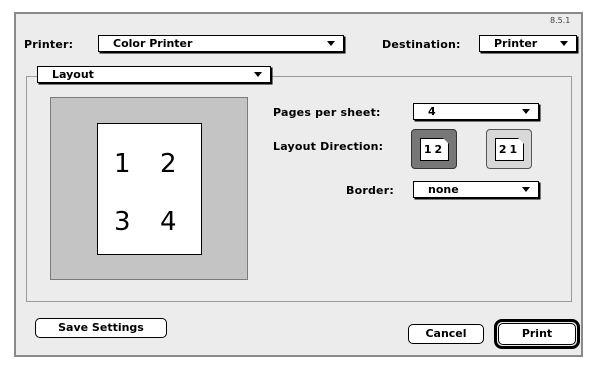 The height and width of the screenshot is (366, 598). Describe the element at coordinates (421, 44) in the screenshot. I see `destination-label: Destination:` at that location.